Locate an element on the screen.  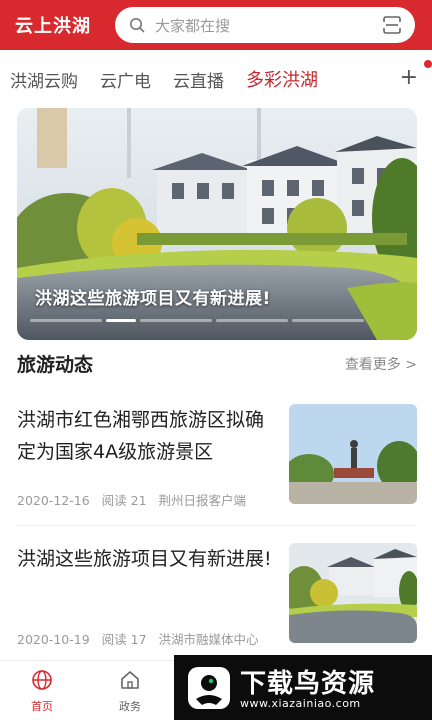
news-source: 荆州日报客户端 is located at coordinates (202, 500).